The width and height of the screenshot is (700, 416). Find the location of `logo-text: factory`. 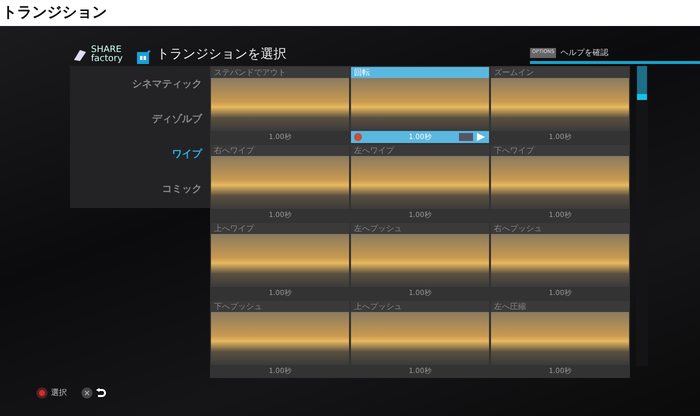

logo-text: factory is located at coordinates (107, 59).